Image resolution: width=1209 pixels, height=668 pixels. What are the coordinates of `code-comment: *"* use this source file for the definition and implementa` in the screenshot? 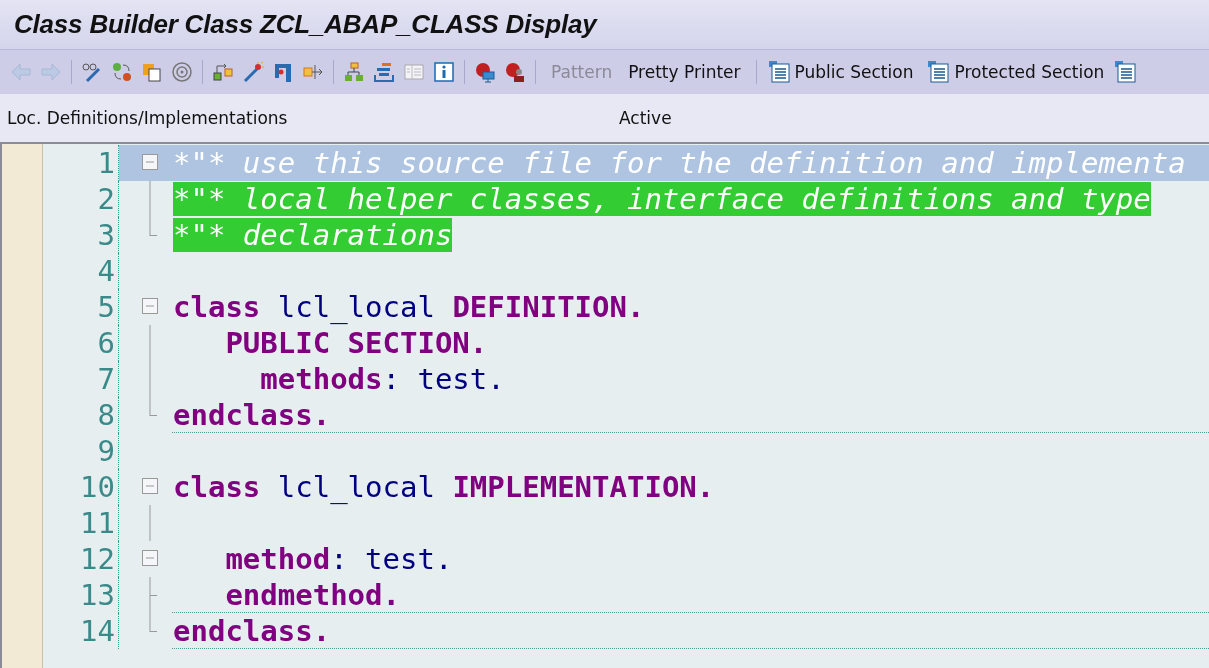 It's located at (679, 163).